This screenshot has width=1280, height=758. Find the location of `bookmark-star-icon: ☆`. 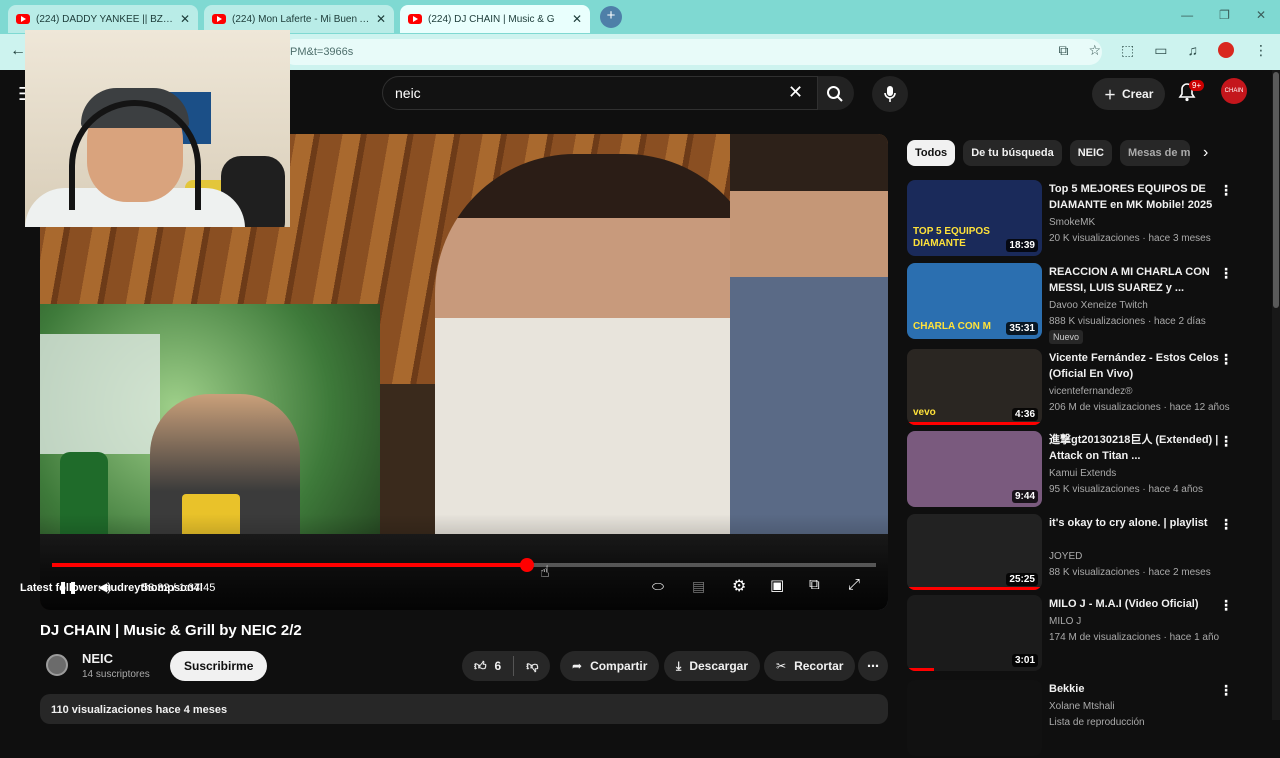

bookmark-star-icon: ☆ is located at coordinates (1094, 50).